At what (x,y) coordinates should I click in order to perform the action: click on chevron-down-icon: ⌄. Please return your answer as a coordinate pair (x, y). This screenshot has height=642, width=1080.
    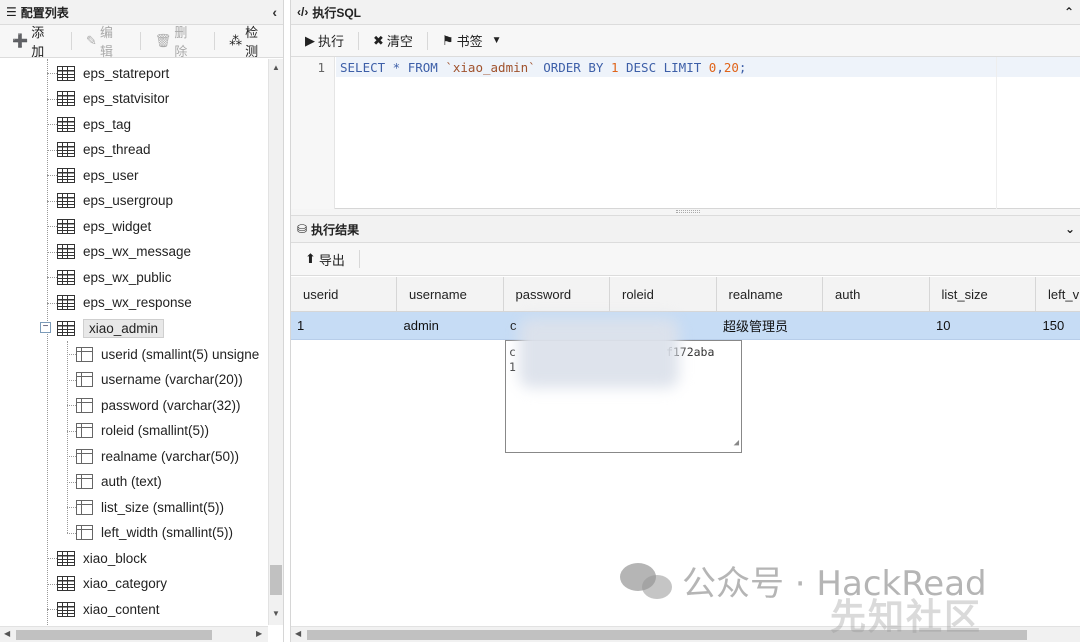
    Looking at the image, I should click on (1070, 229).